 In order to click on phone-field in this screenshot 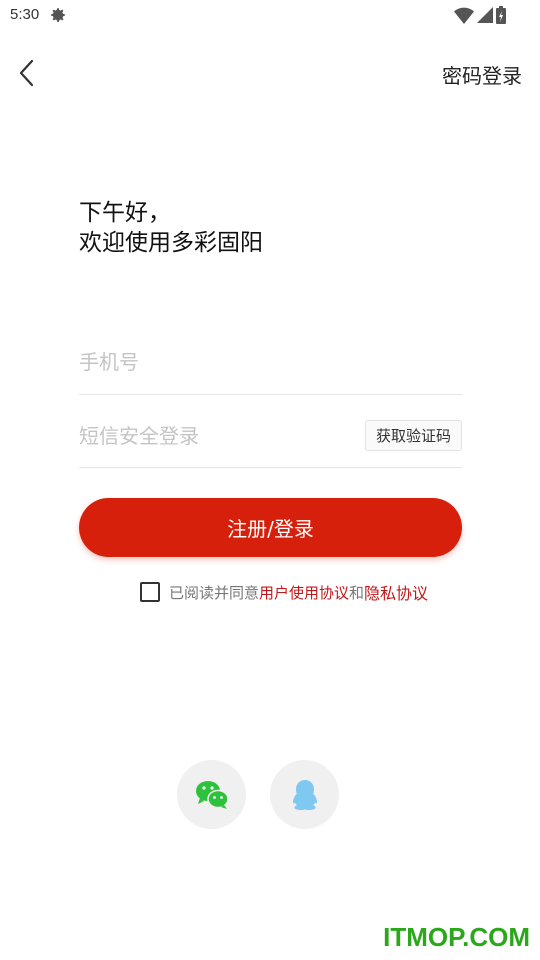, I will do `click(270, 372)`.